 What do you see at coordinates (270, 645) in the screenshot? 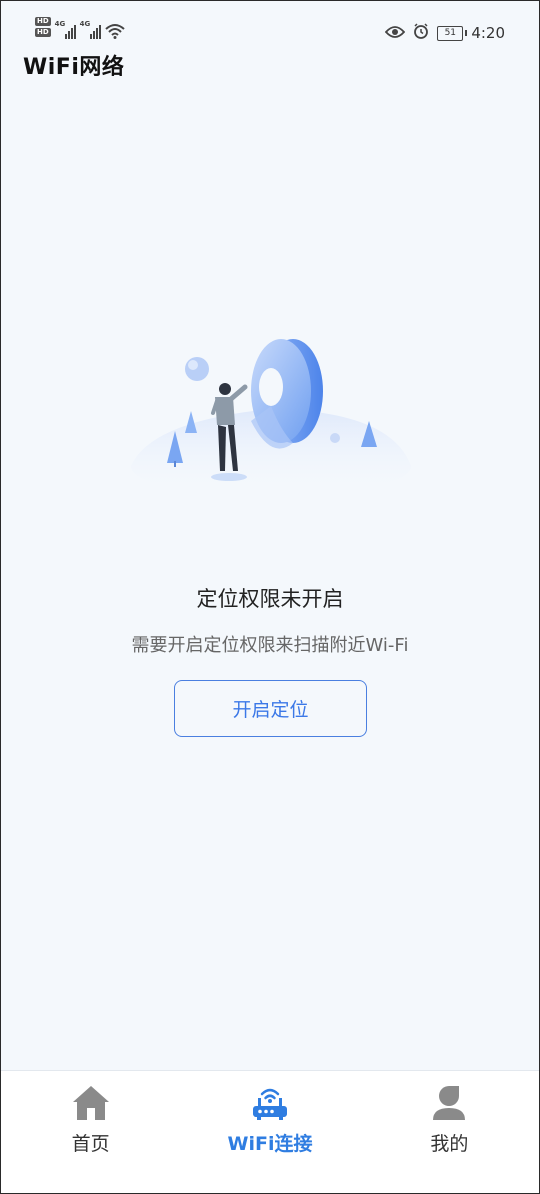
I see `empty-state-description: 需要开启定位权限来扫描附近Wi-Fi` at bounding box center [270, 645].